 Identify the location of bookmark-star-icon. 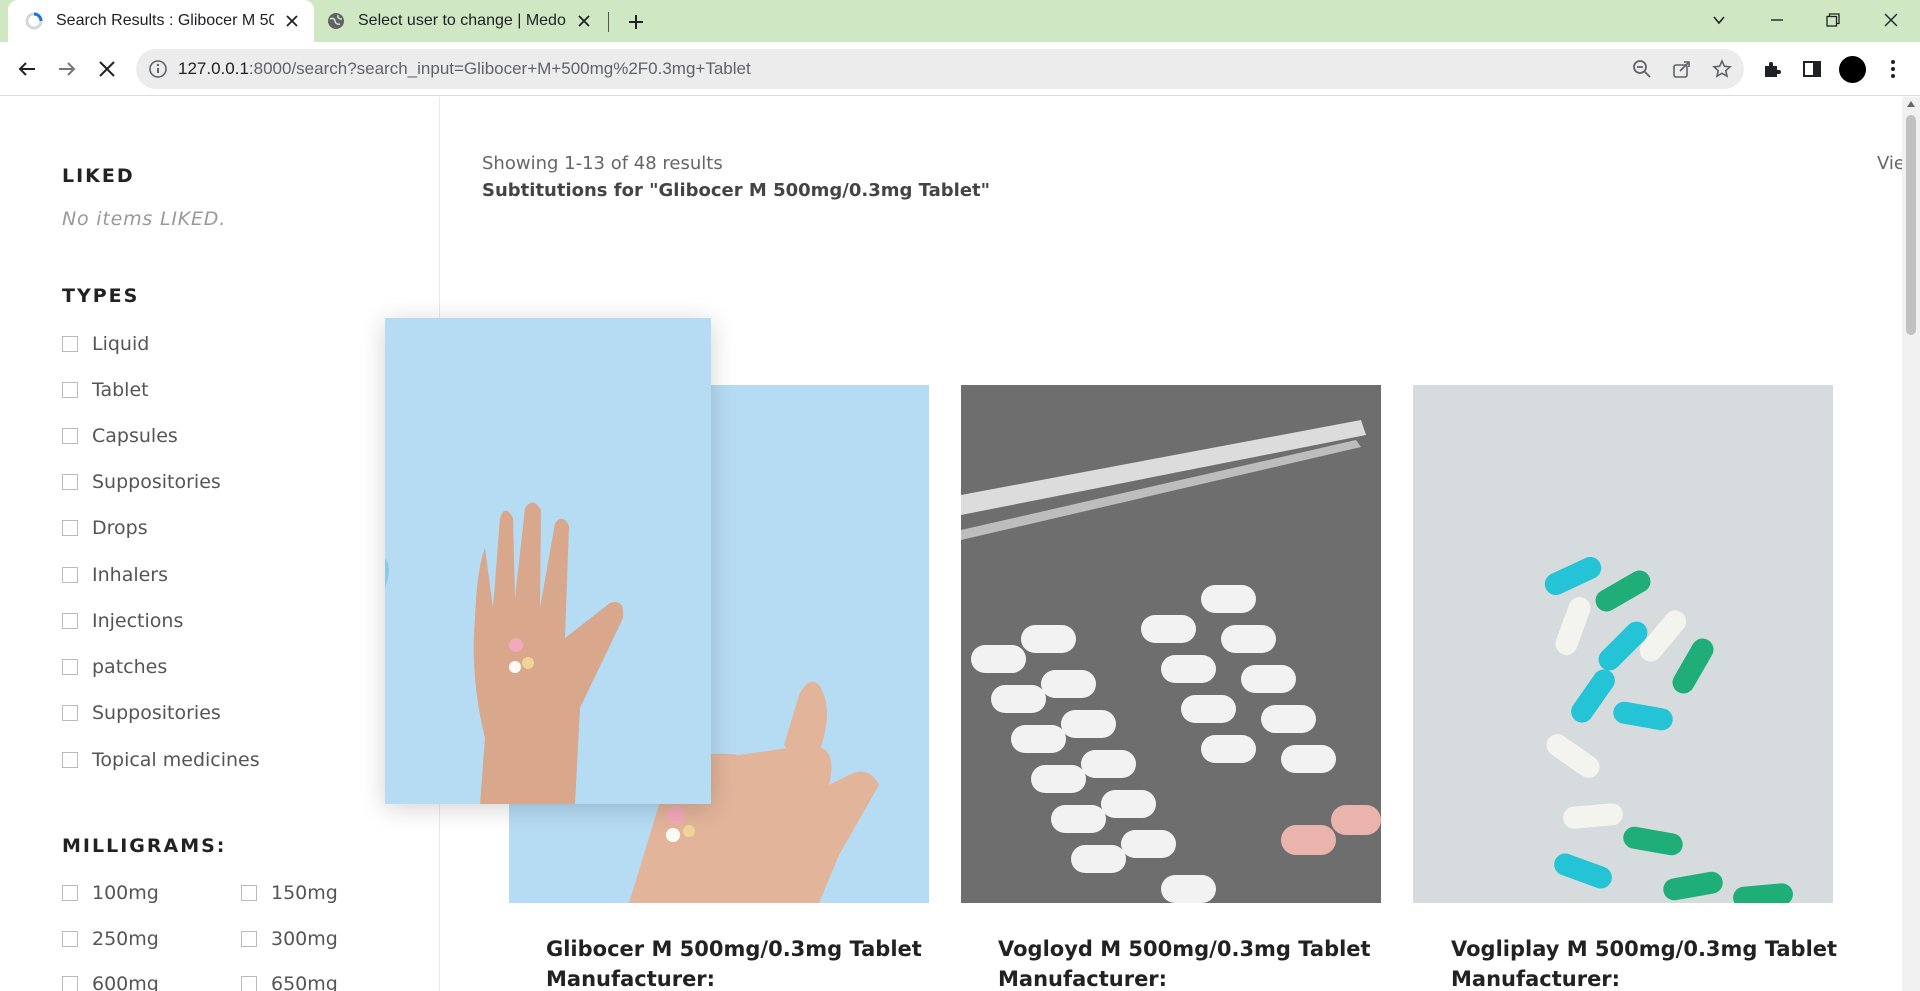
(1722, 69).